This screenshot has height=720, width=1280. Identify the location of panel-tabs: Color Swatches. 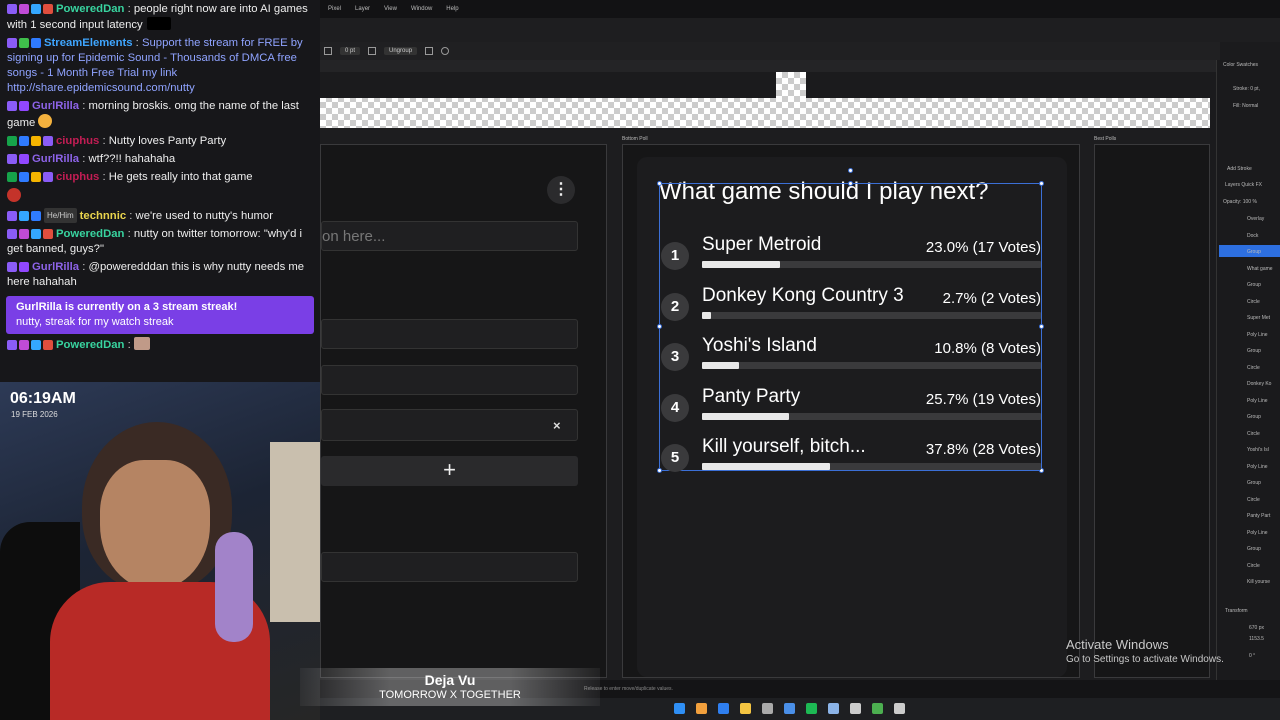
(1240, 65).